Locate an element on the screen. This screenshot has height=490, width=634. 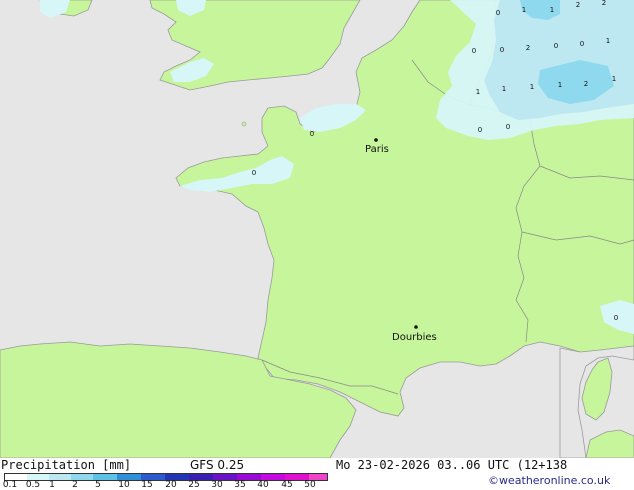
city-label-dourbies: Dourbies is located at coordinates (414, 337).